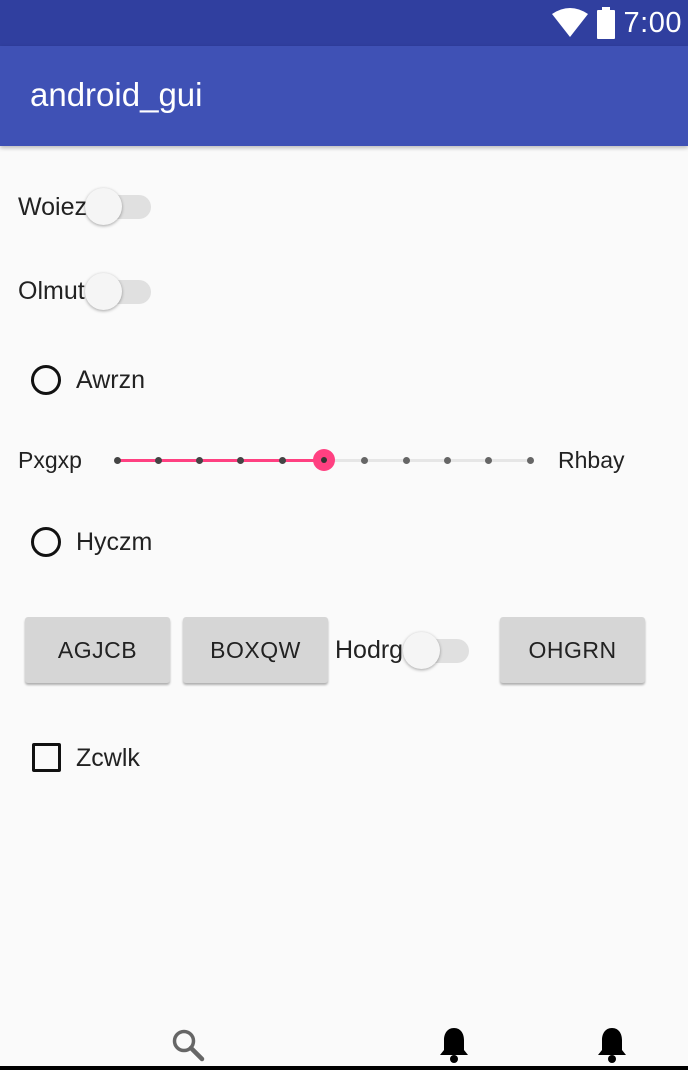 This screenshot has width=688, height=1070. What do you see at coordinates (591, 460) in the screenshot?
I see `slider-right-label: Rhbay` at bounding box center [591, 460].